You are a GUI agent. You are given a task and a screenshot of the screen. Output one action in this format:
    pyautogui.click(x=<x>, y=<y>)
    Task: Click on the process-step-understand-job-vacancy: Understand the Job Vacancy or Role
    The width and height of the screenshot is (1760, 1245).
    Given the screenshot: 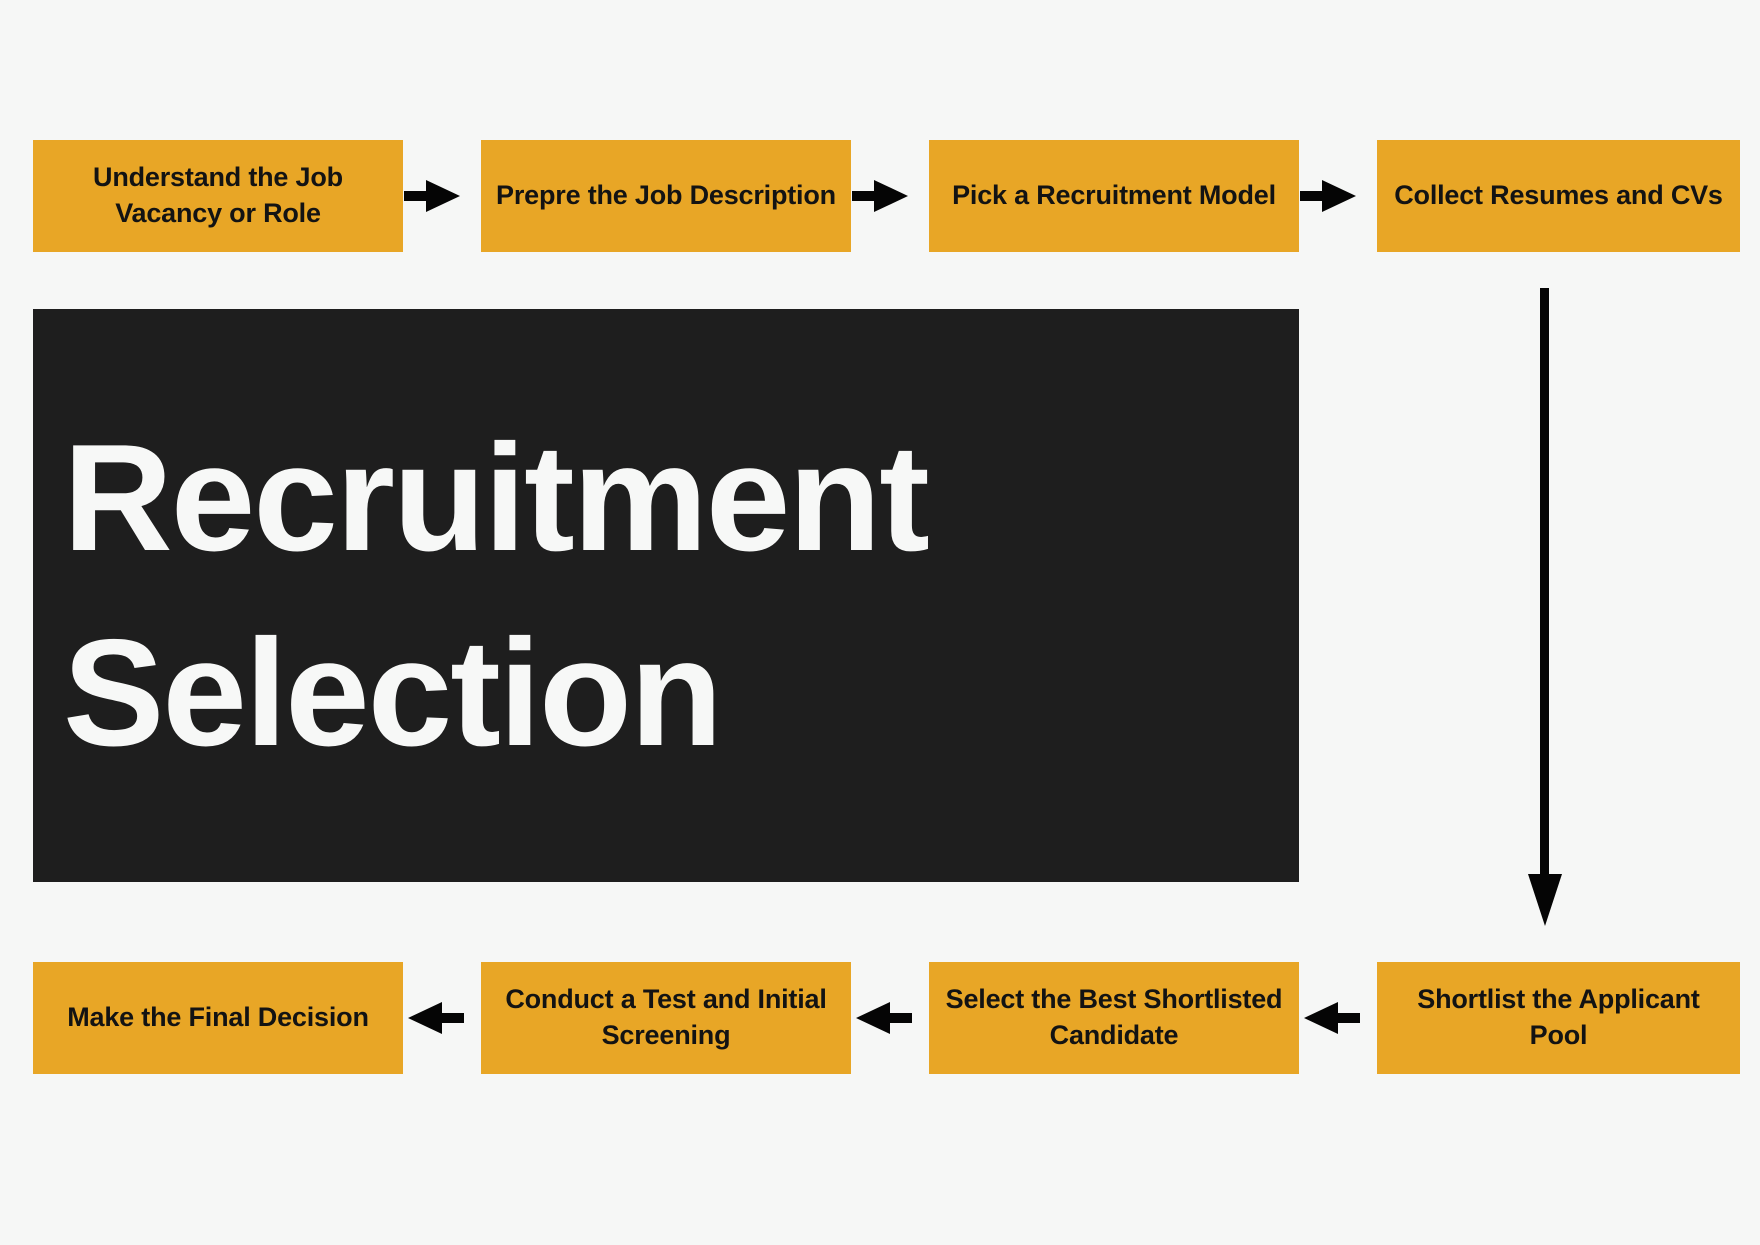 What is the action you would take?
    pyautogui.click(x=218, y=196)
    